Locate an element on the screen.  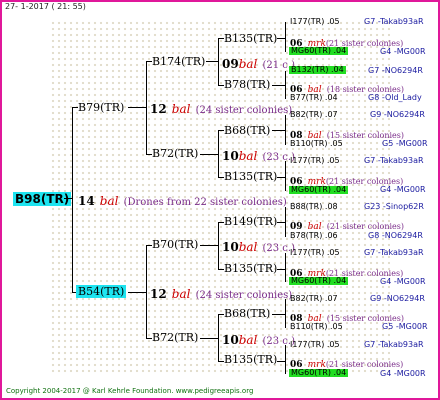
gen2-node-1: B72(TR) is located at coordinates (175, 153).